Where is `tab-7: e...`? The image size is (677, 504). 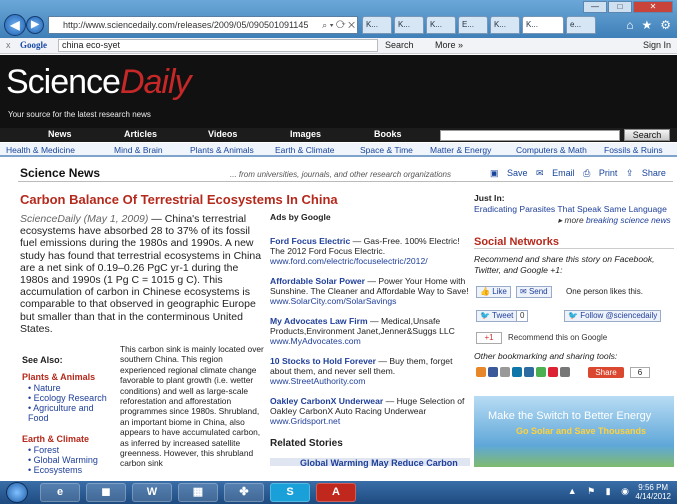
tab-7: e... is located at coordinates (581, 25).